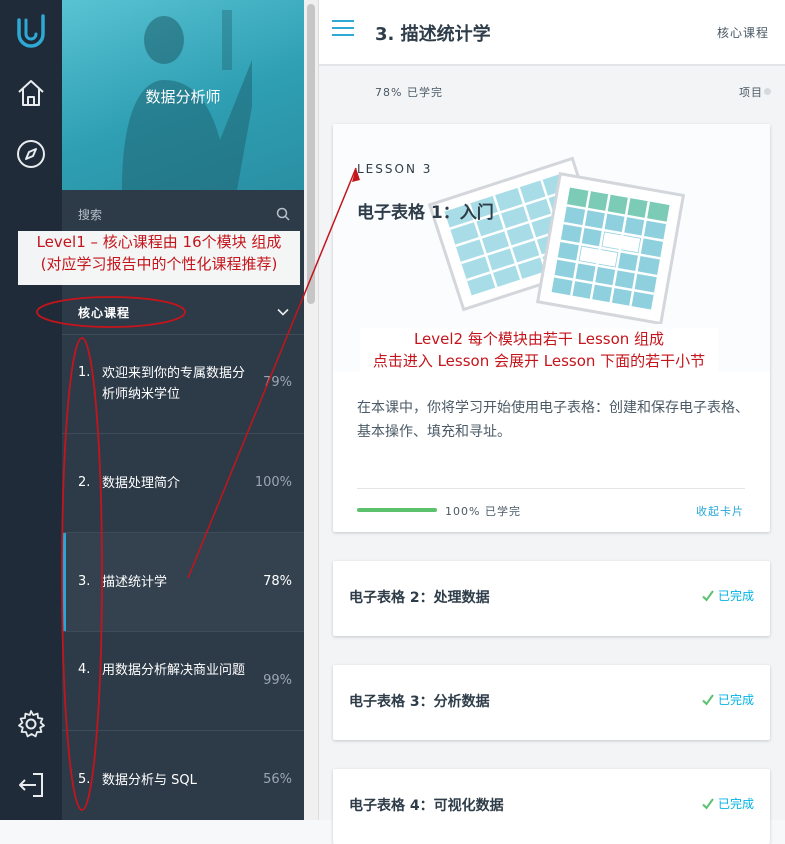 Image resolution: width=785 pixels, height=844 pixels. What do you see at coordinates (539, 339) in the screenshot?
I see `annotation-level2-line1: Level2 每个模块由若干 Lesson 组成` at bounding box center [539, 339].